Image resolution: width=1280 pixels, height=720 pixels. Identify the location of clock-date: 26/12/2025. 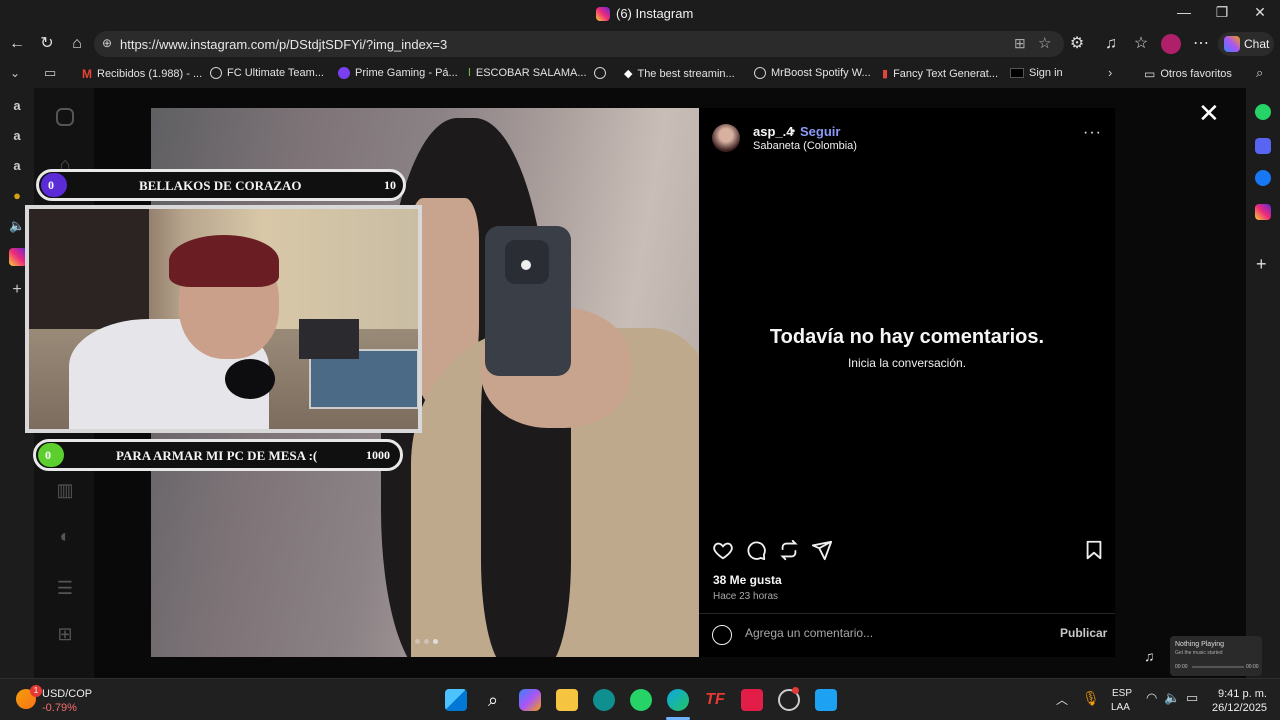
(1239, 708).